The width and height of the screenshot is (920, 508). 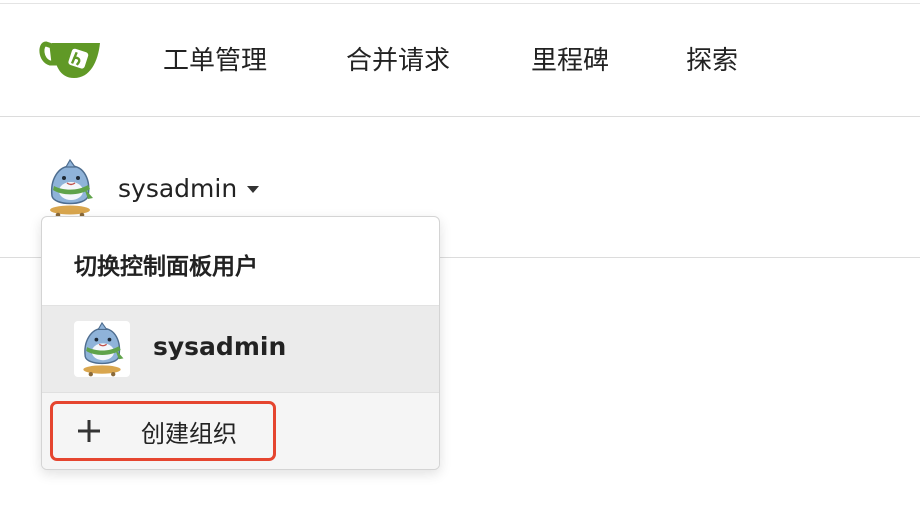 What do you see at coordinates (166, 267) in the screenshot?
I see `dropdown-header-text: 切换控制面板用户` at bounding box center [166, 267].